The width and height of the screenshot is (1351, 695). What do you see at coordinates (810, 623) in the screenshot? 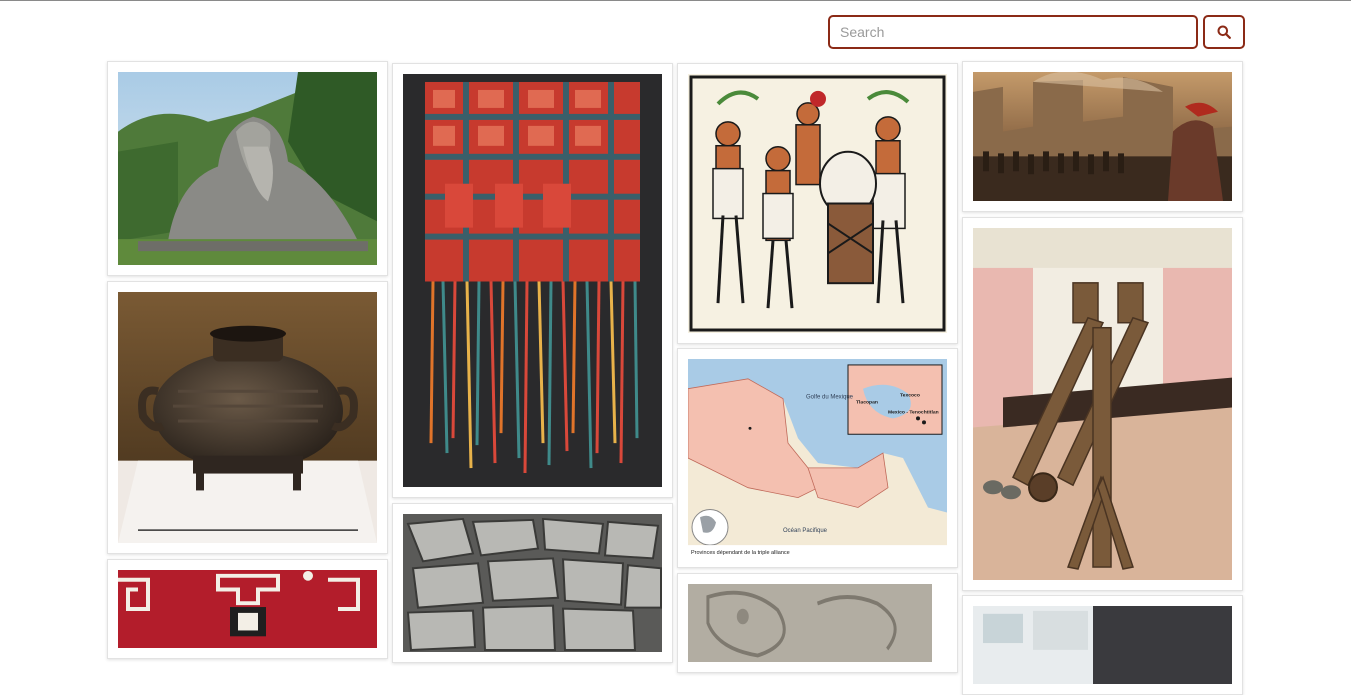
I see `carved-stone-image` at bounding box center [810, 623].